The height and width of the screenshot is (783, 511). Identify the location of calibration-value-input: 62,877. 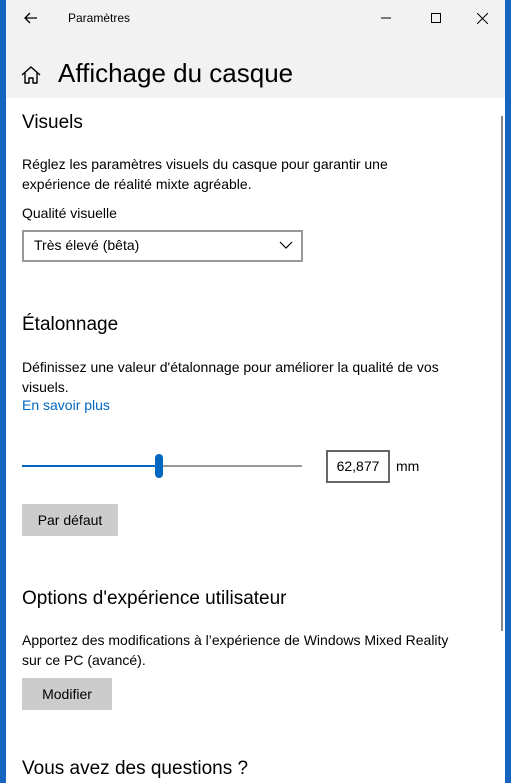
(358, 466).